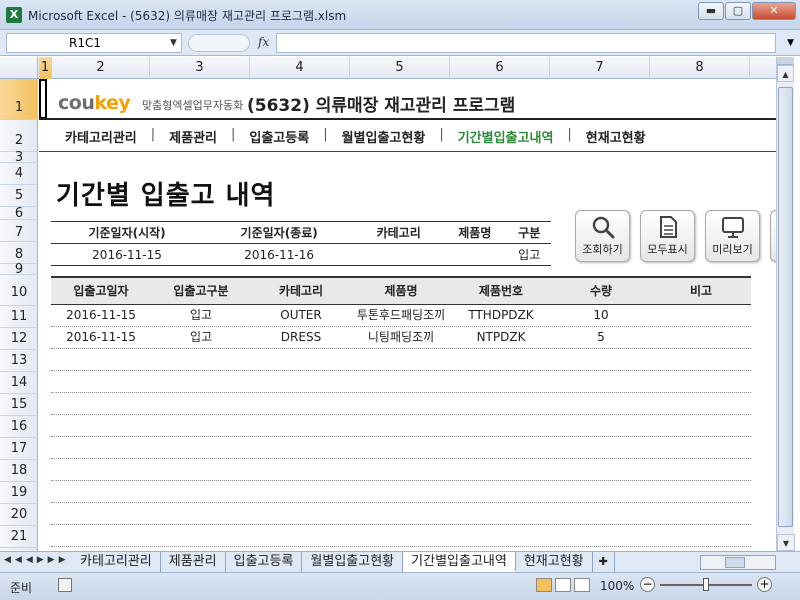 The height and width of the screenshot is (600, 800). What do you see at coordinates (19, 471) in the screenshot?
I see `row-header: 18` at bounding box center [19, 471].